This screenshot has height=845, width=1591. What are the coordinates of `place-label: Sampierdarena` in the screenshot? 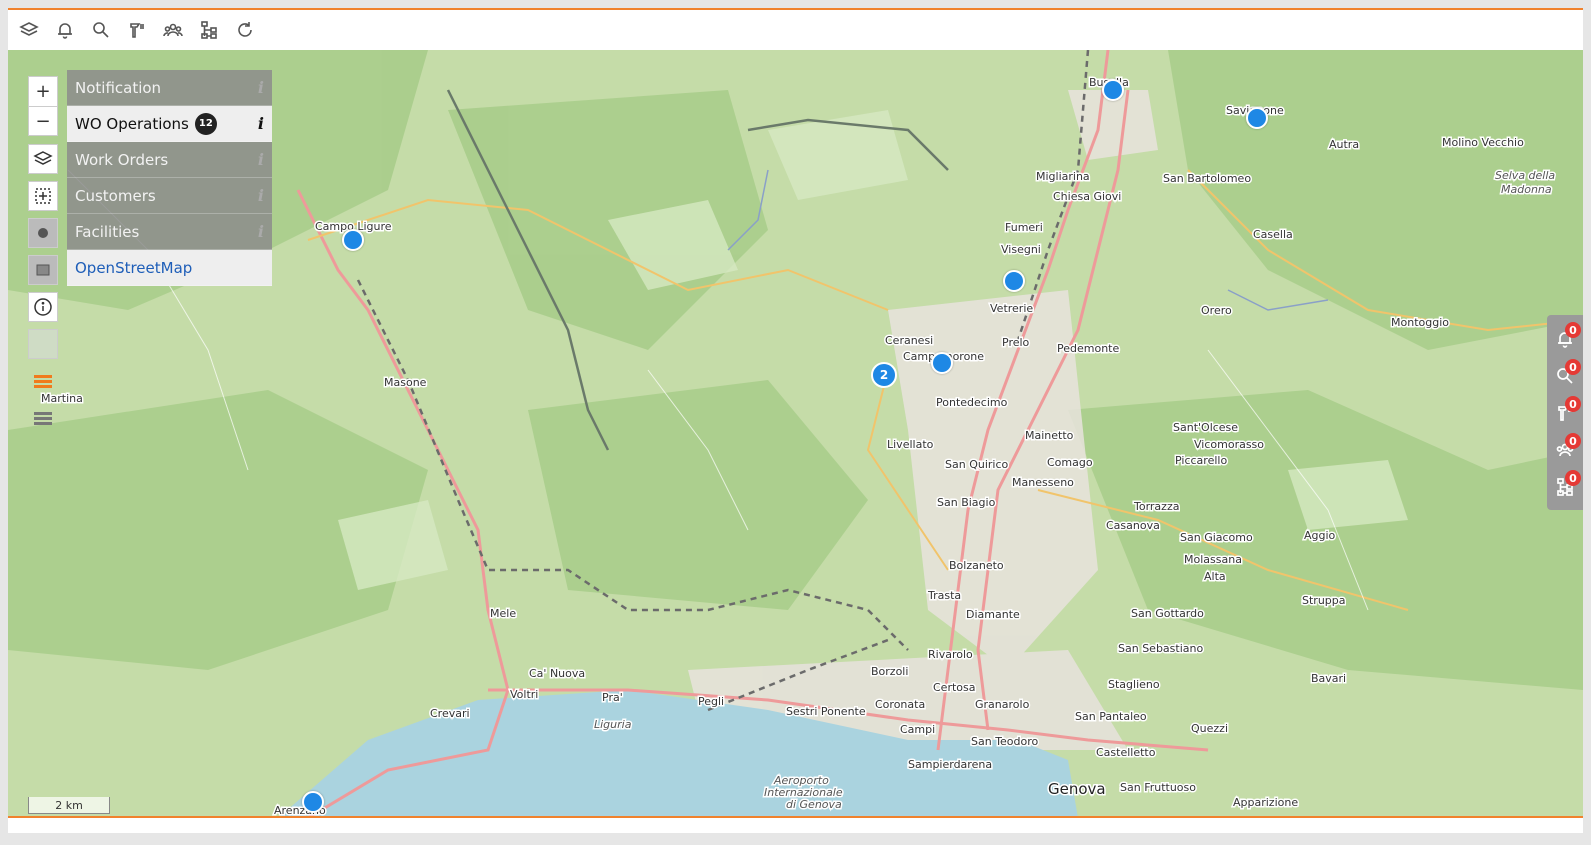 It's located at (950, 764).